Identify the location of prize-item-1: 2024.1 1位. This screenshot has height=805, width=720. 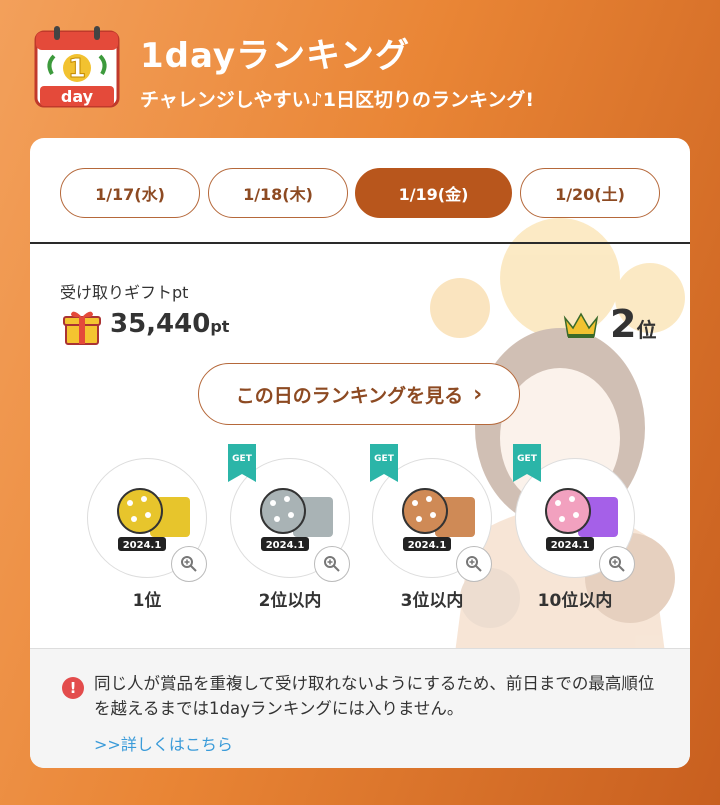
(147, 533).